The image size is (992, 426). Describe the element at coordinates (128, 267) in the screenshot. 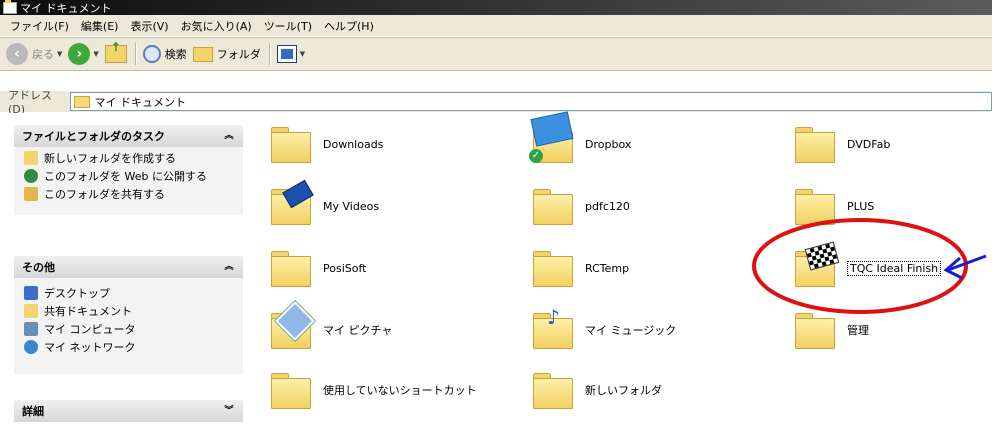

I see `other-panel-header: その他 ︽` at that location.